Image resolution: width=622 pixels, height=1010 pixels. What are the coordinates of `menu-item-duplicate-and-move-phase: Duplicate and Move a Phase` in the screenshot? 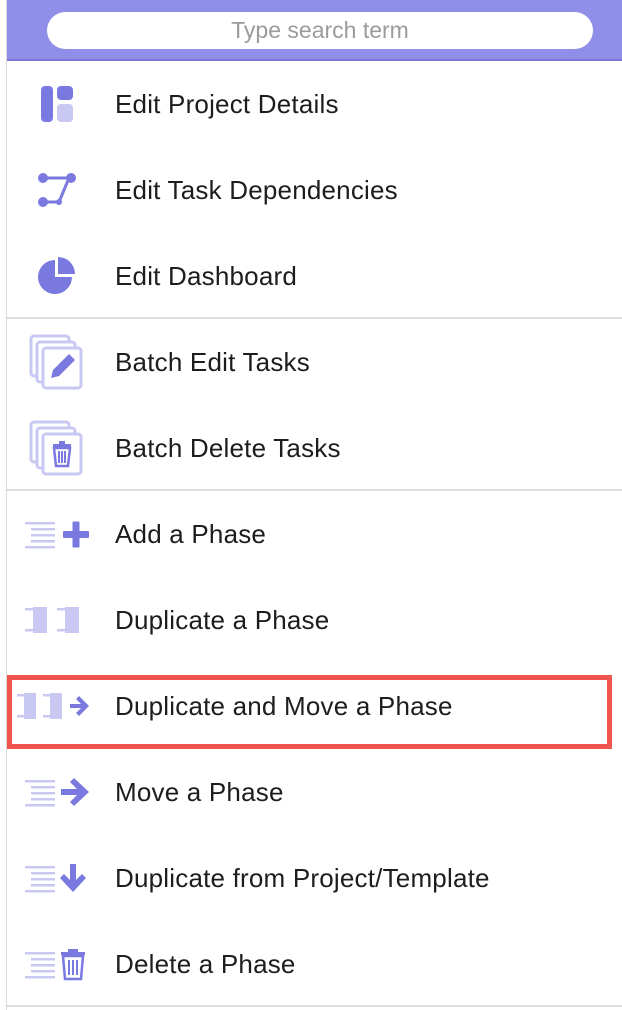 It's located at (314, 706).